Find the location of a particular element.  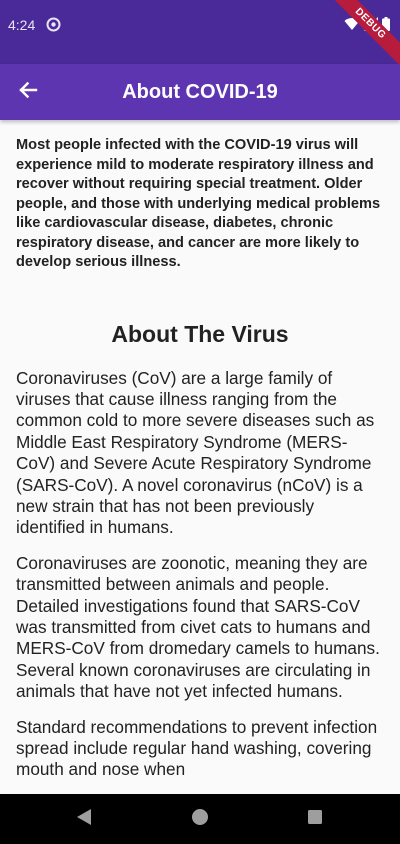

nav-home-button is located at coordinates (200, 819).